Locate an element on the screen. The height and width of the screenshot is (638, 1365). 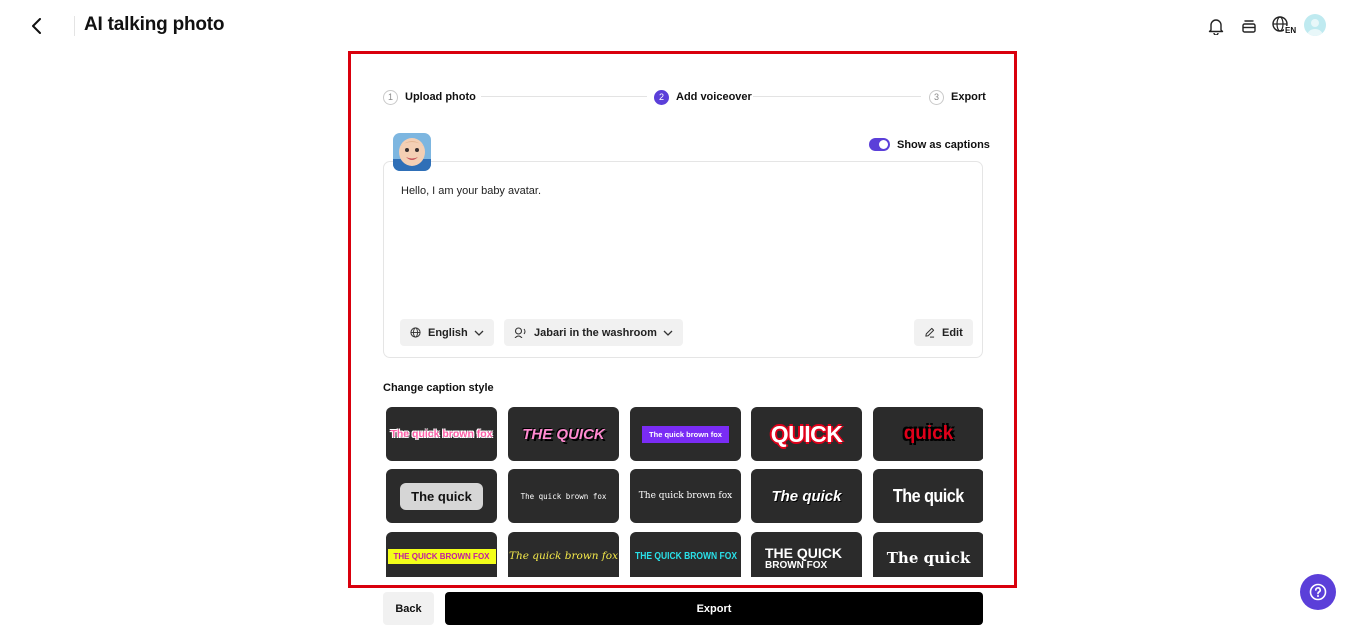
bell-icon is located at coordinates (1216, 26).